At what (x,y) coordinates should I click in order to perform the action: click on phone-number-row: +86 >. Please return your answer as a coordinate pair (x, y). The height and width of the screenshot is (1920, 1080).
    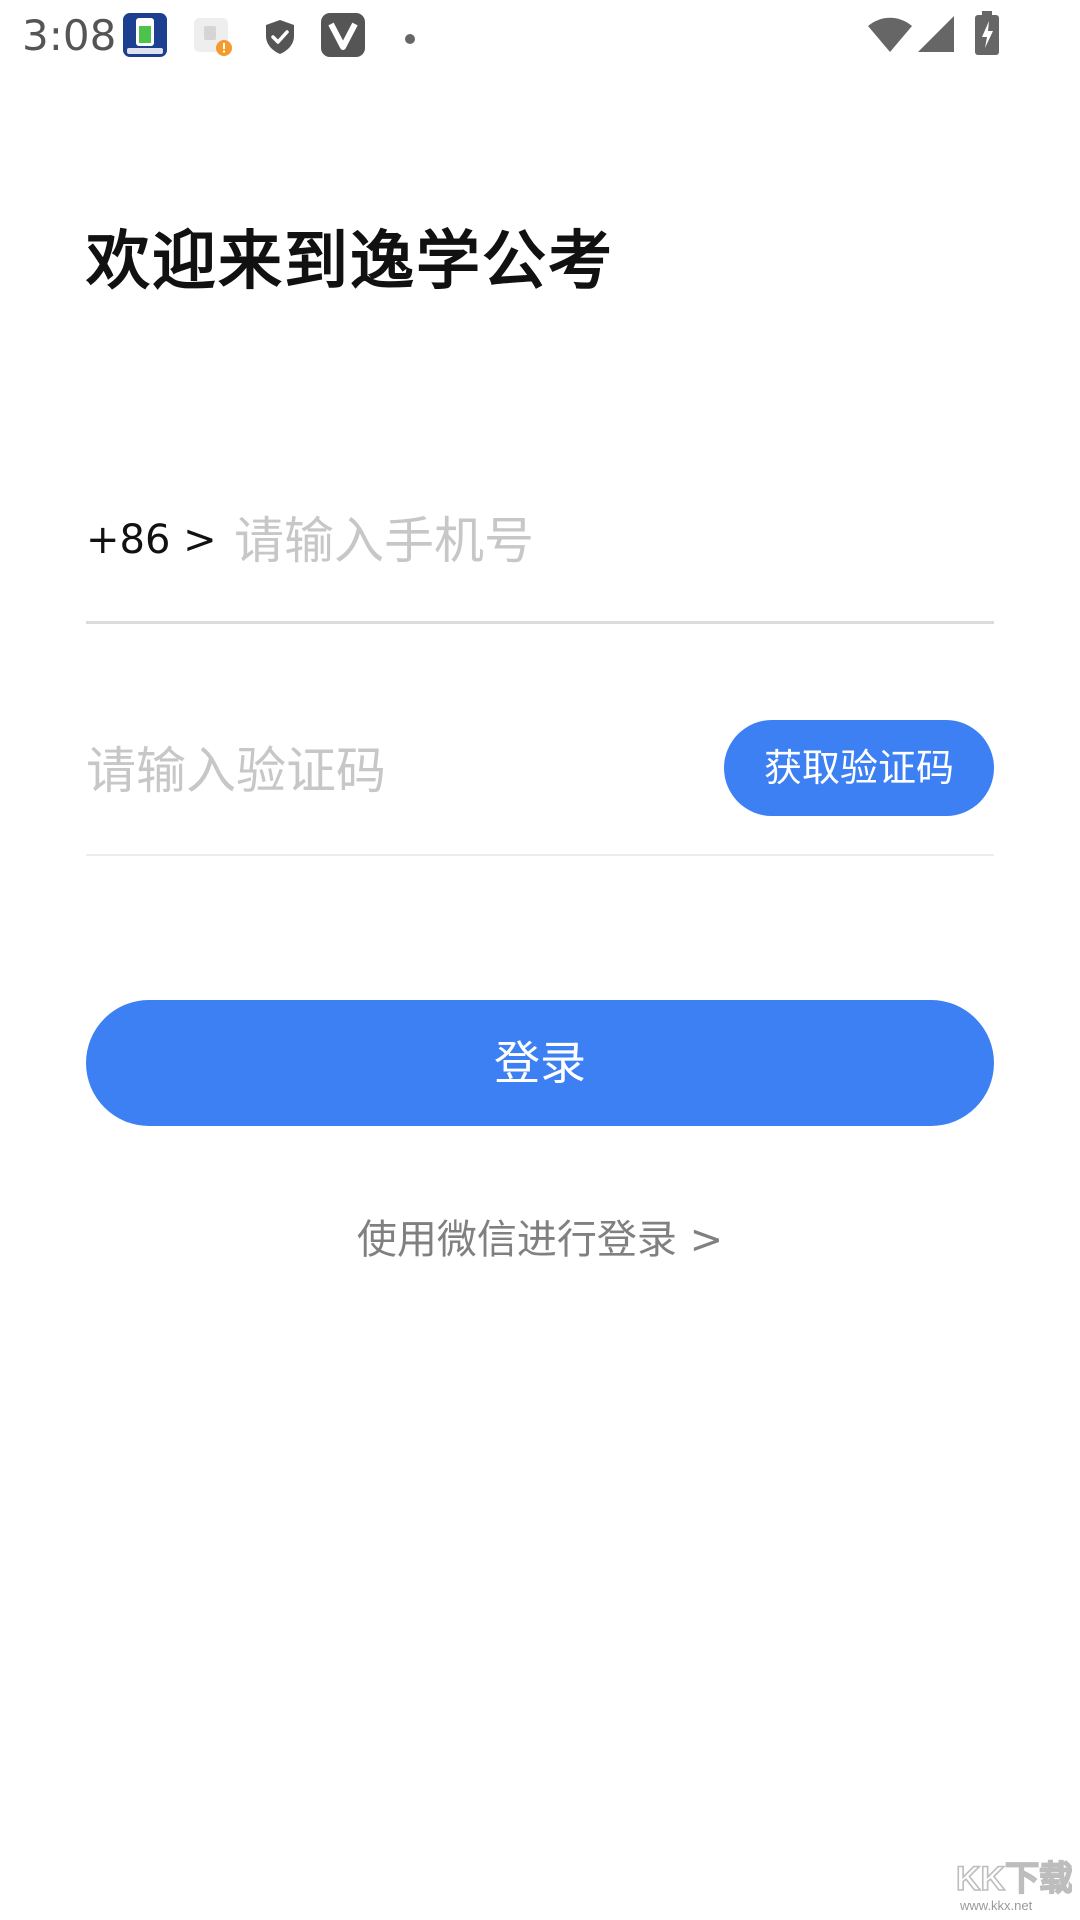
    Looking at the image, I should click on (540, 552).